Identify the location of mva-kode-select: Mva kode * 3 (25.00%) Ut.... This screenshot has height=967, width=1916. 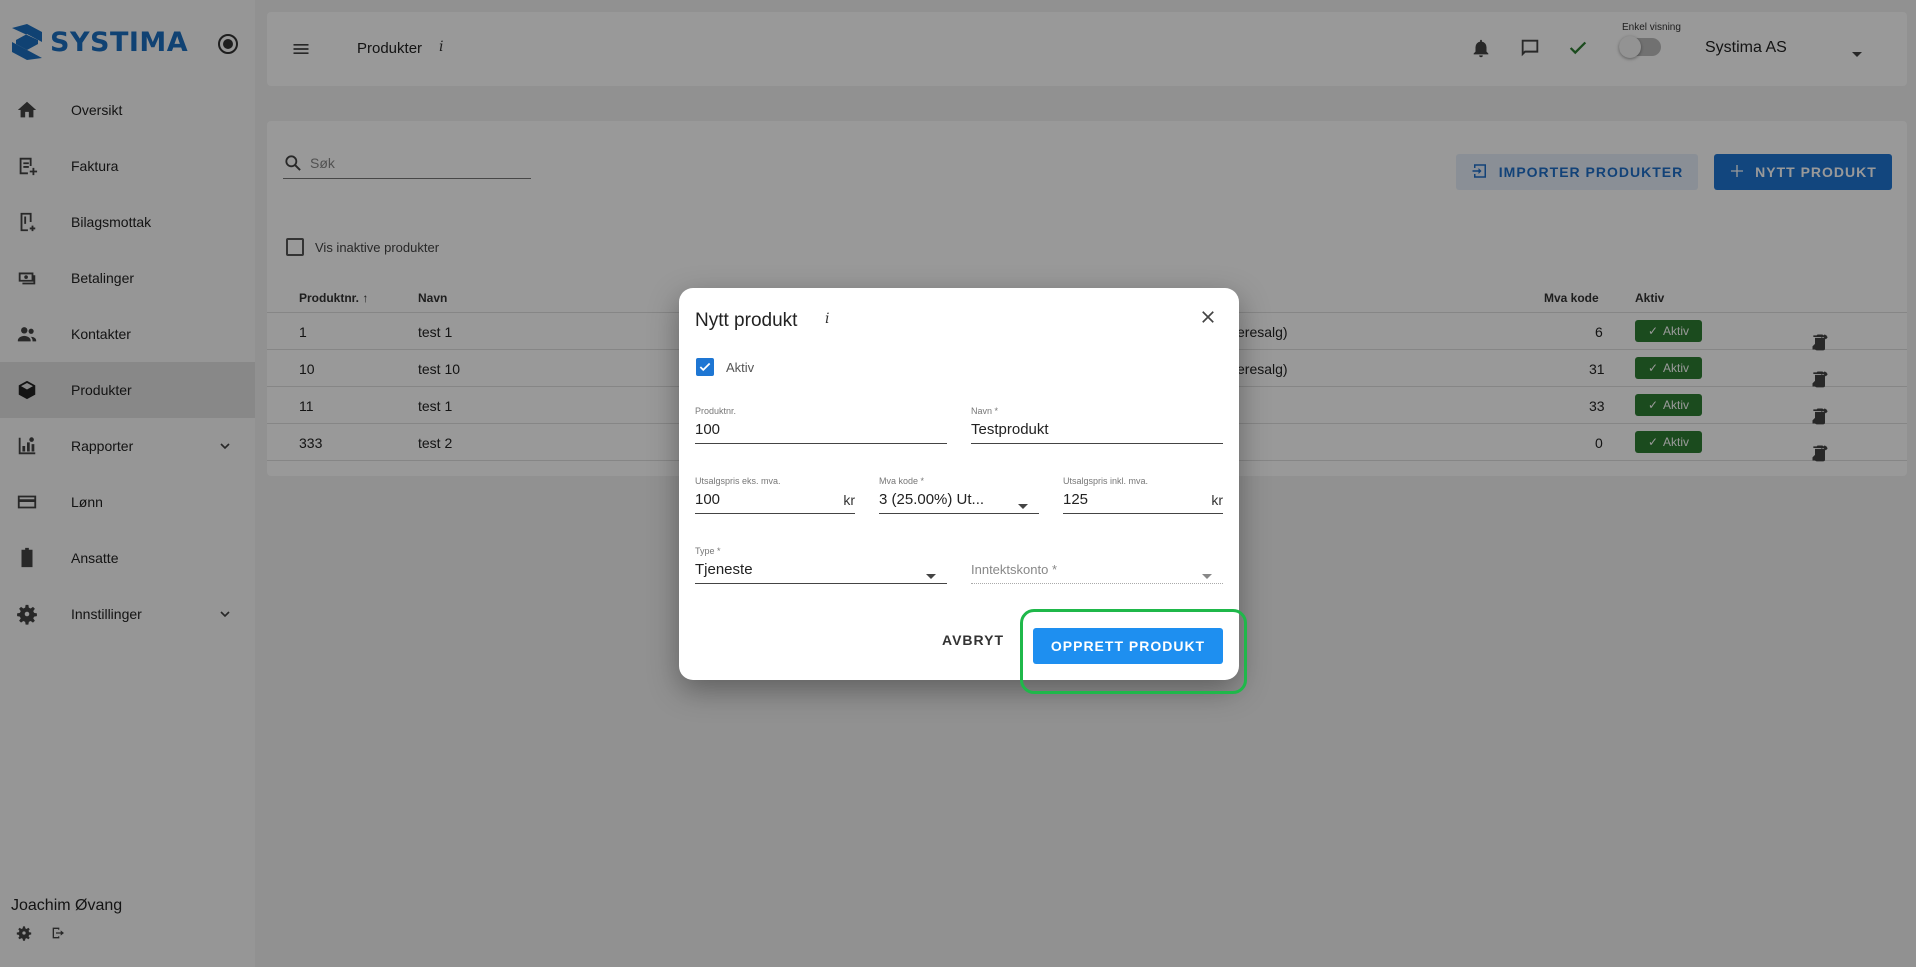
(959, 495).